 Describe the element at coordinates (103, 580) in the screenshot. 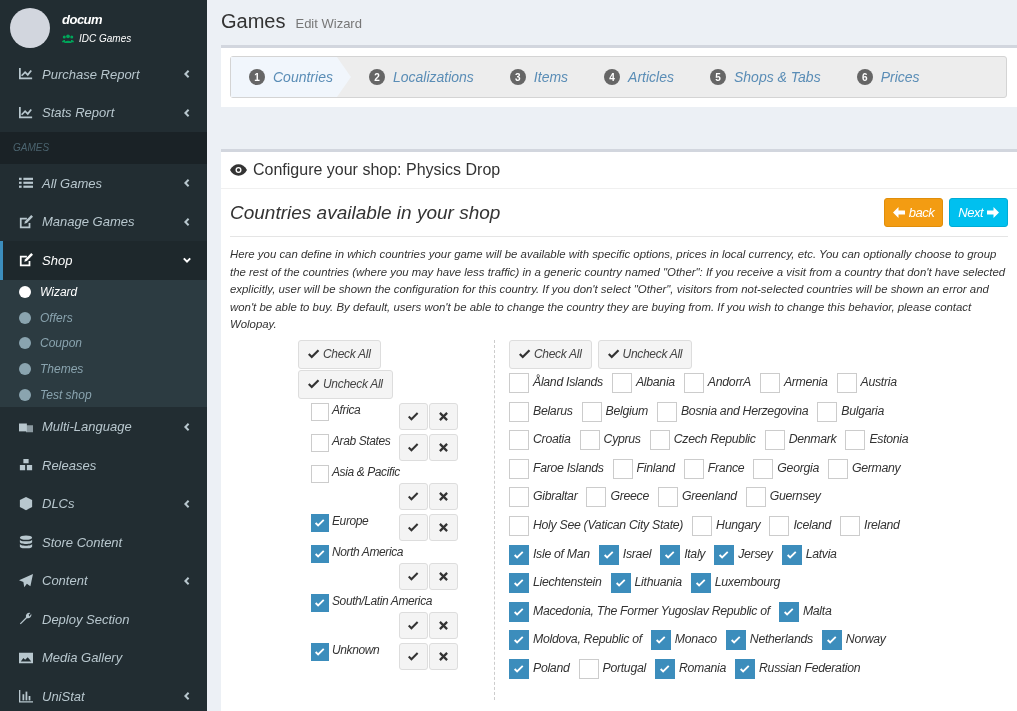

I see `sidebar-item: Content` at that location.